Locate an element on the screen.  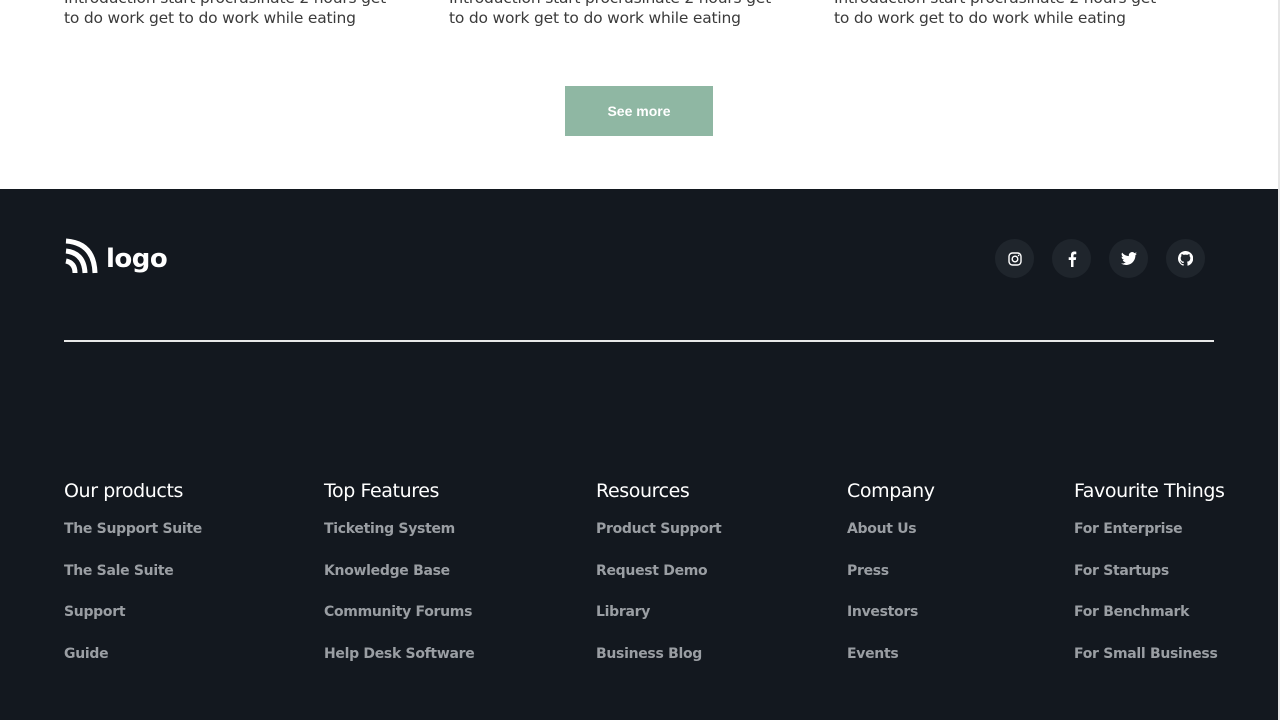
footer-link: For Small Business is located at coordinates (1149, 665).